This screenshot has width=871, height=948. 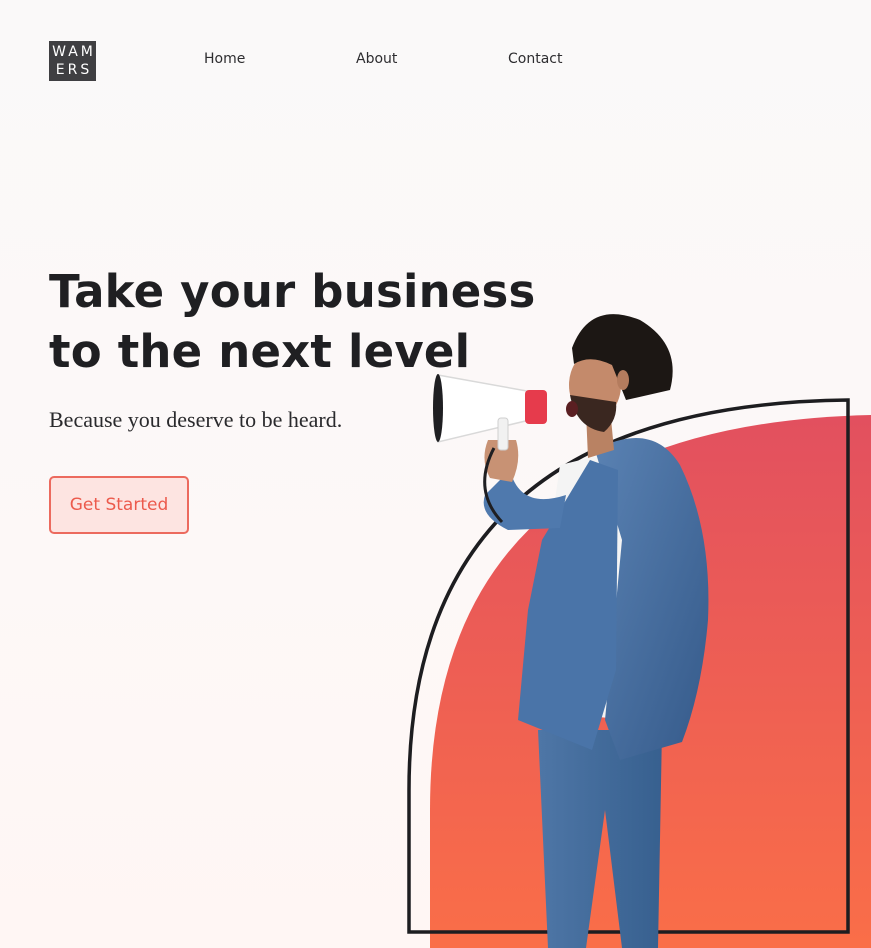 I want to click on logo: WAM ERS, so click(x=72, y=61).